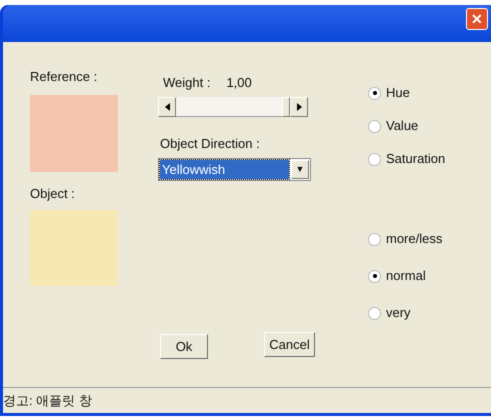 The width and height of the screenshot is (491, 420). Describe the element at coordinates (286, 107) in the screenshot. I see `slider-thumb` at that location.